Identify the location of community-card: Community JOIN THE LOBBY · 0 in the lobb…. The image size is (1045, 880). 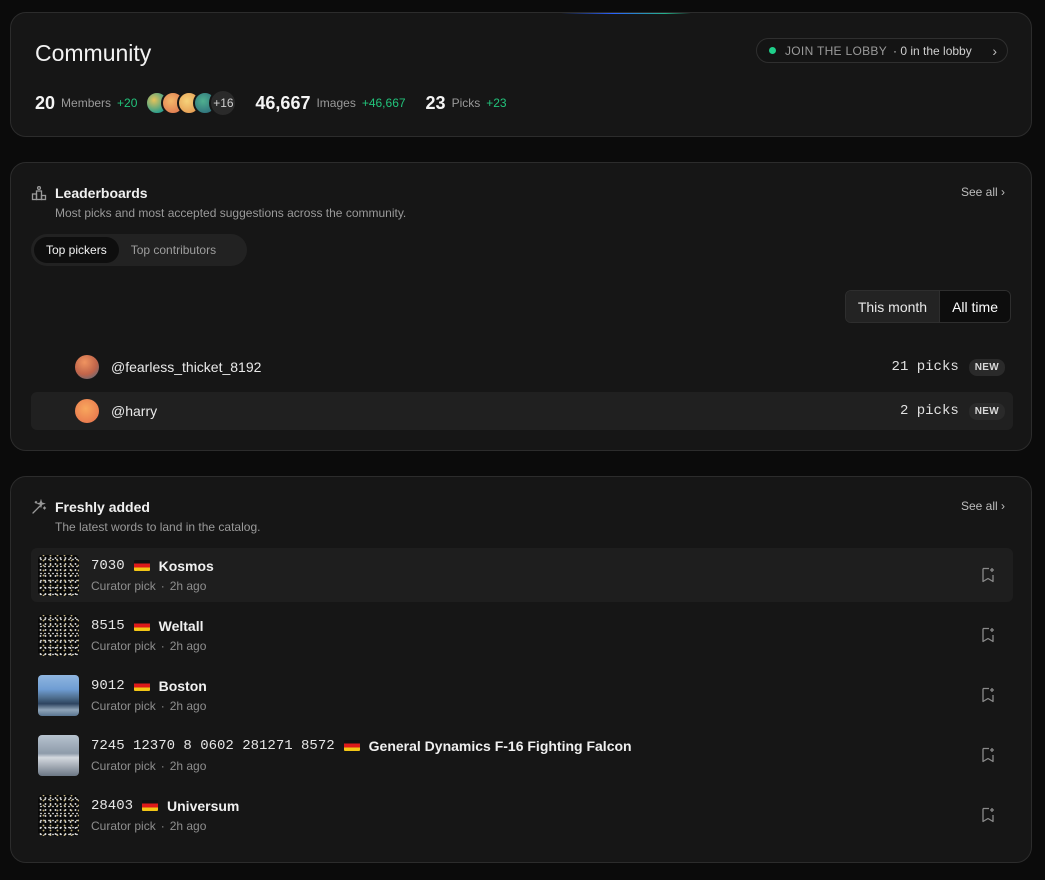
(521, 74).